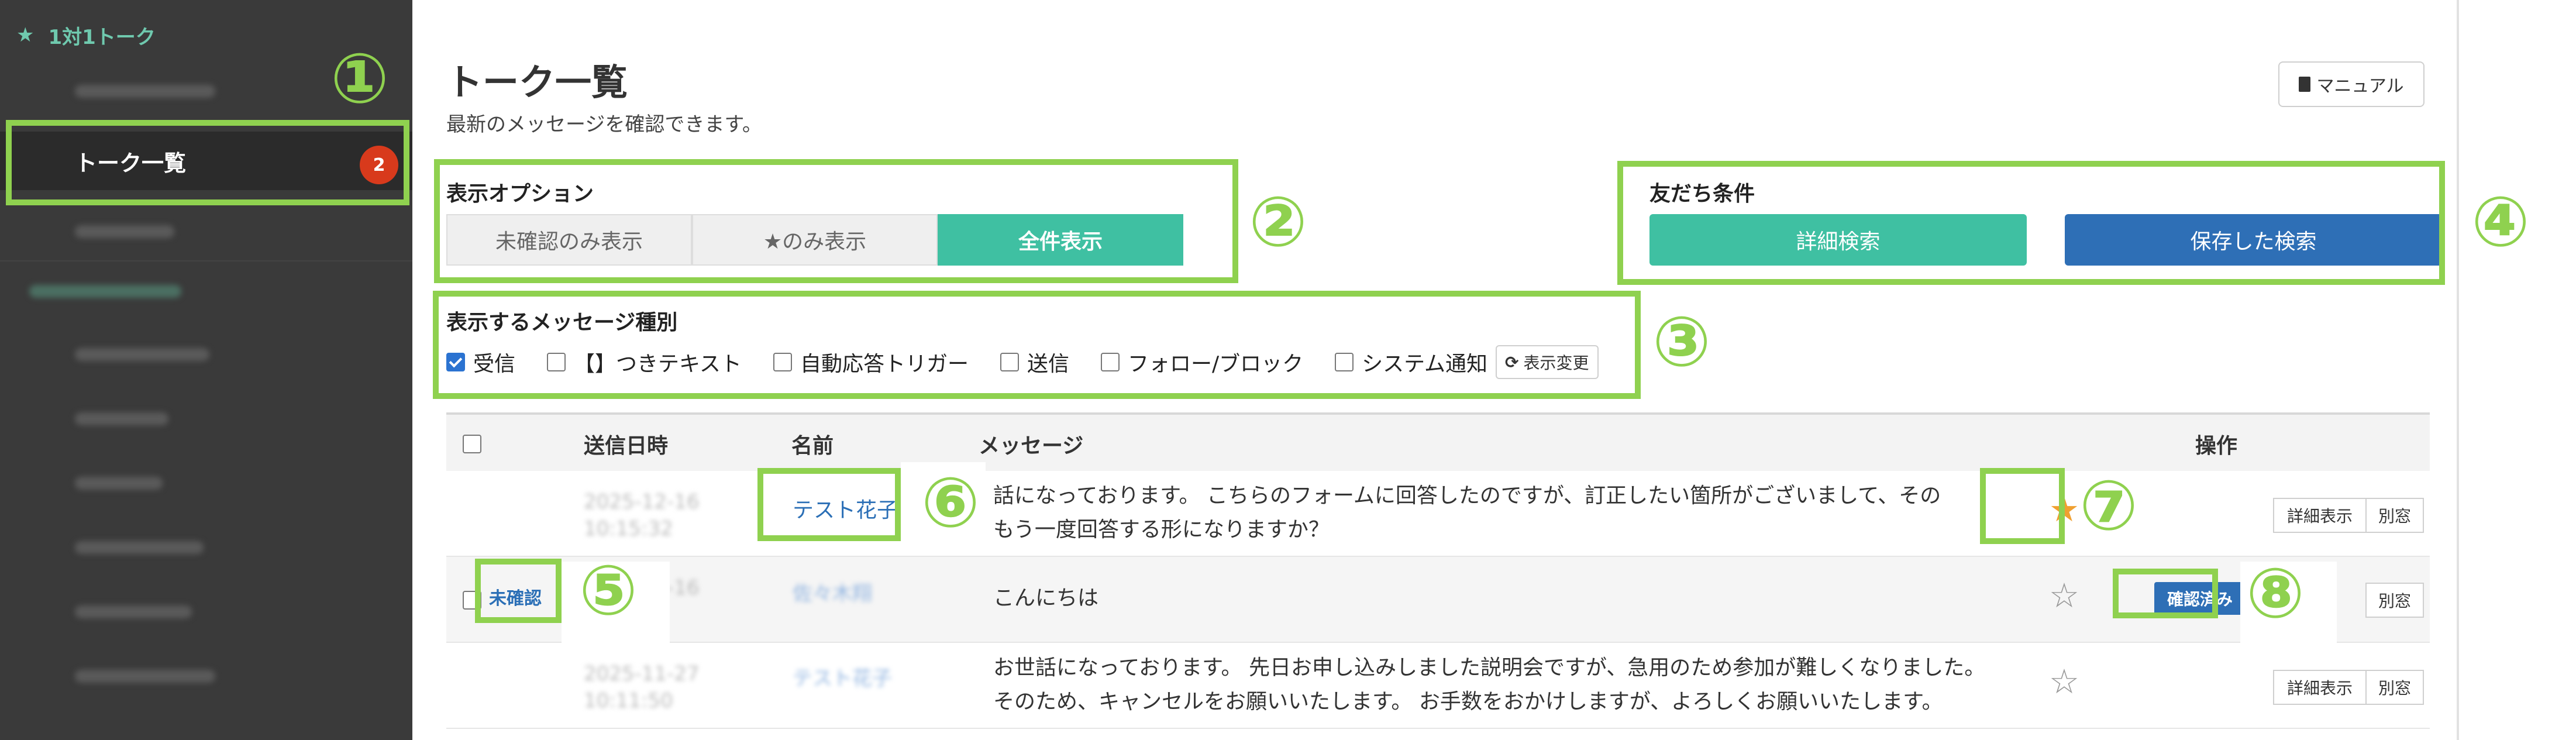 The image size is (2576, 740). I want to click on column-datetime: 送信日時, so click(626, 446).